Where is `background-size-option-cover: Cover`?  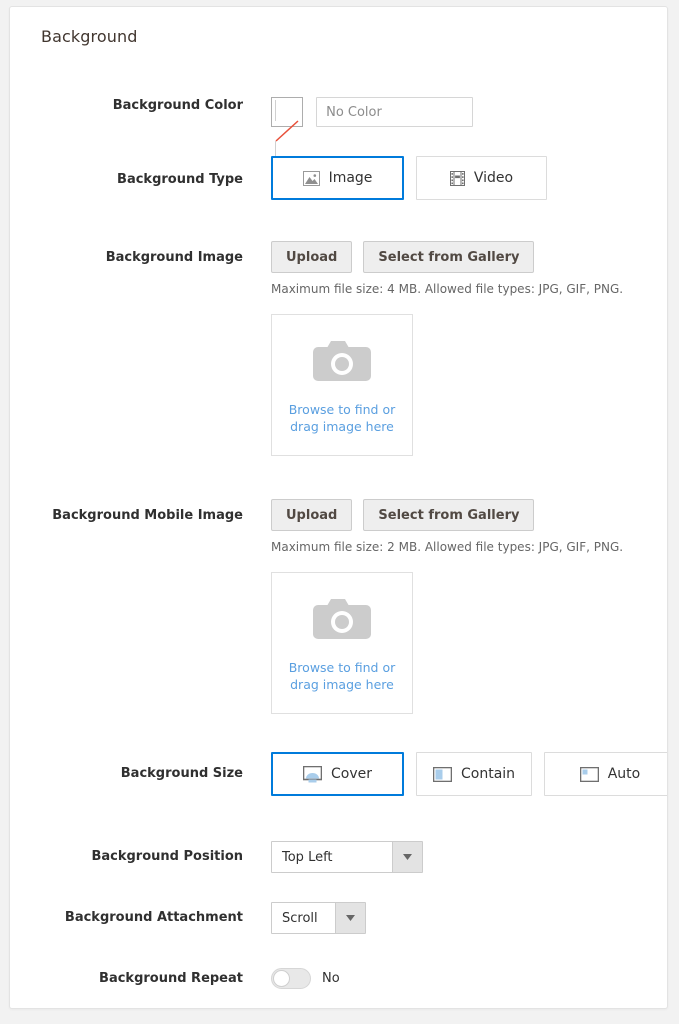 background-size-option-cover: Cover is located at coordinates (337, 774).